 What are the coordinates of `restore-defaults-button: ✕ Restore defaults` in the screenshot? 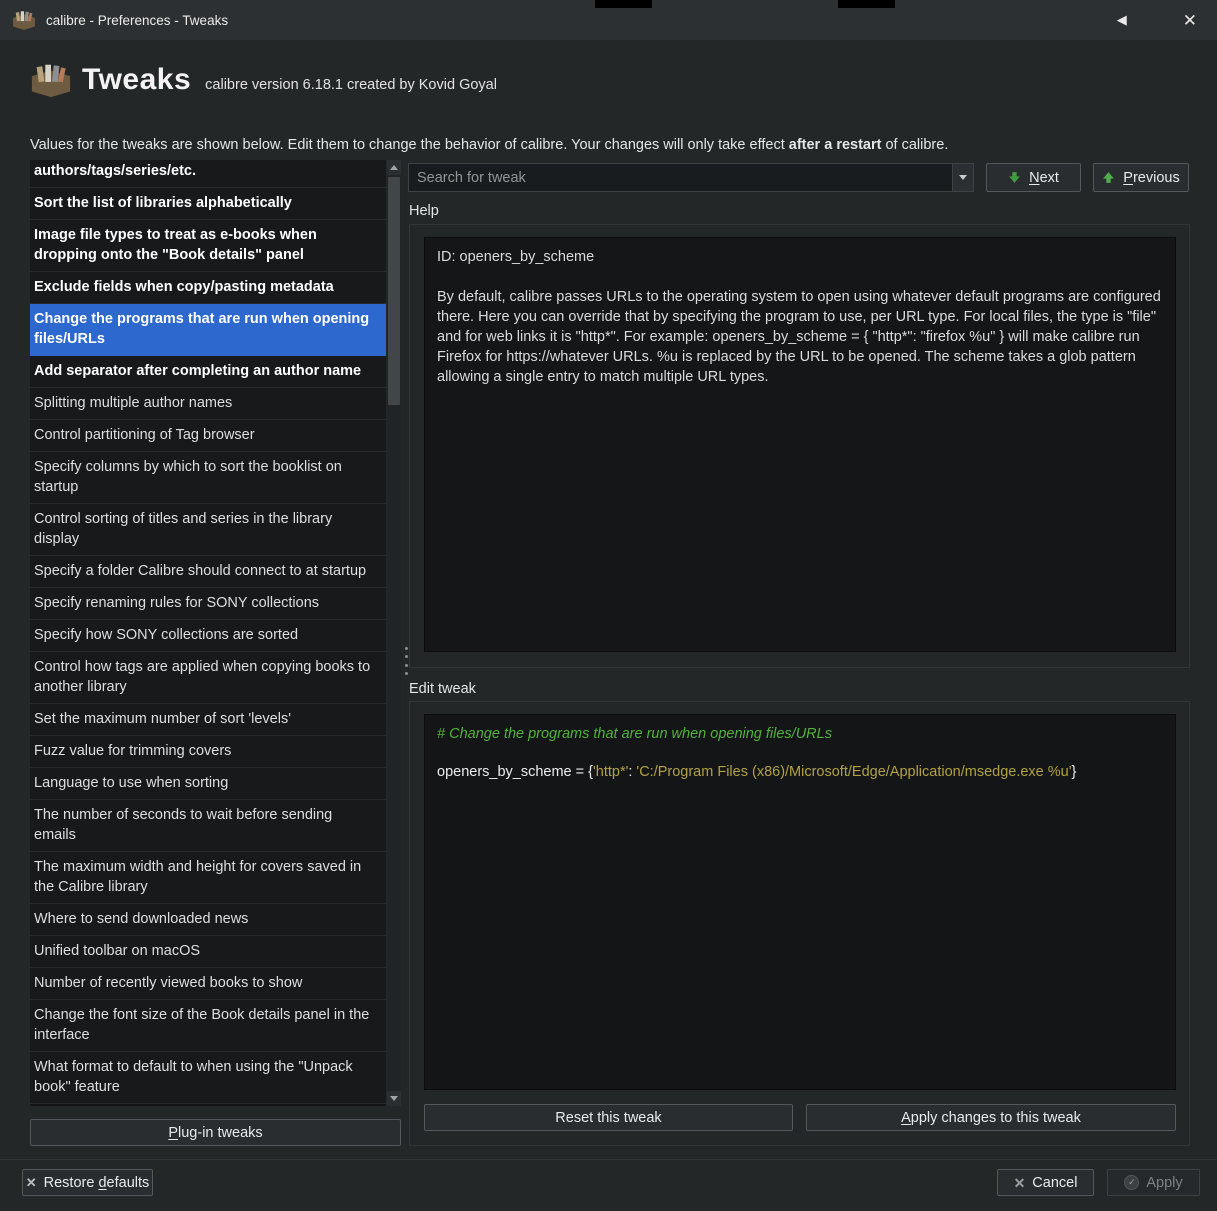 It's located at (87, 1182).